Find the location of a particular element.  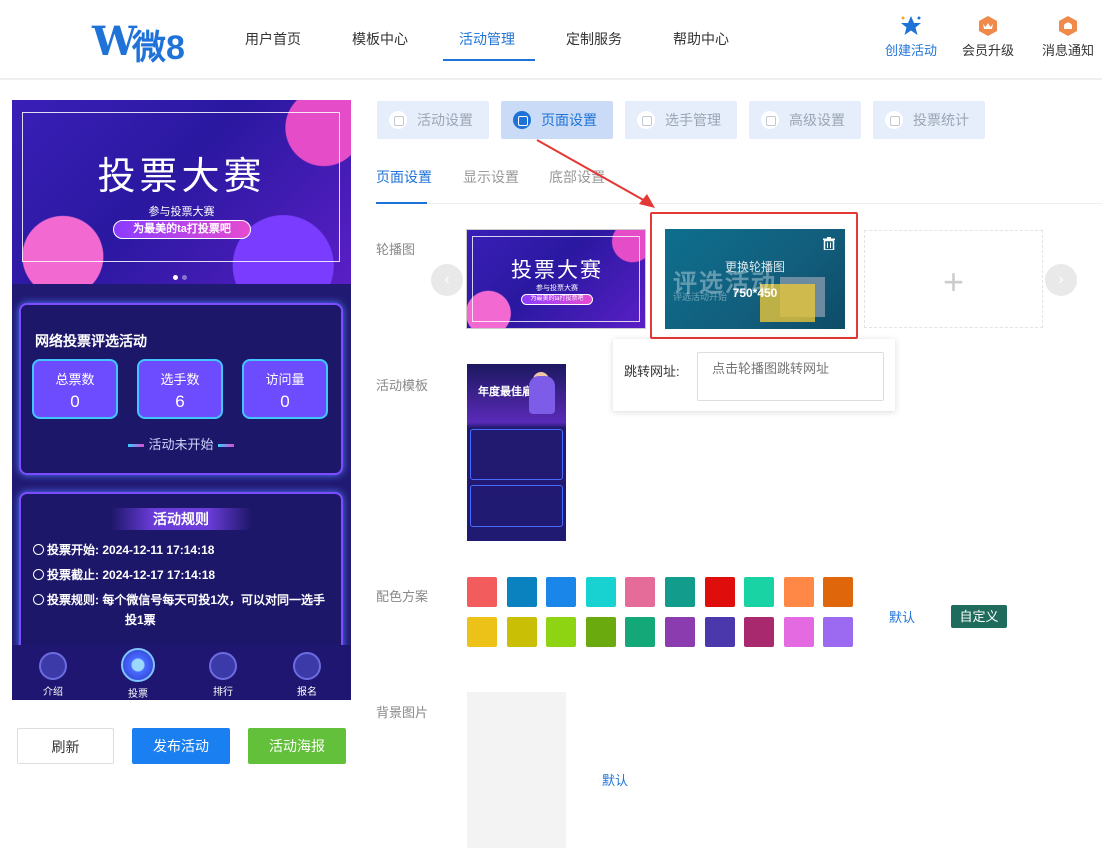

clock-icon is located at coordinates (38, 574).